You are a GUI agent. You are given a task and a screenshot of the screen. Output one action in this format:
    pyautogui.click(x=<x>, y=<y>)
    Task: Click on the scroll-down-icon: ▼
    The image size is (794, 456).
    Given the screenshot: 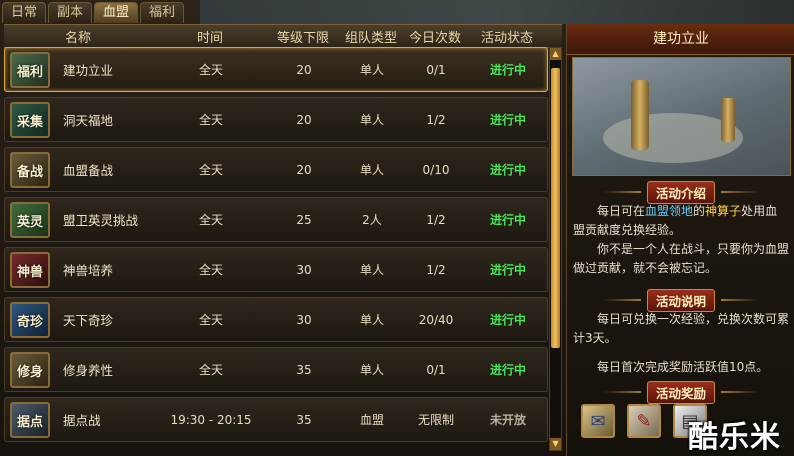 What is the action you would take?
    pyautogui.click(x=555, y=444)
    